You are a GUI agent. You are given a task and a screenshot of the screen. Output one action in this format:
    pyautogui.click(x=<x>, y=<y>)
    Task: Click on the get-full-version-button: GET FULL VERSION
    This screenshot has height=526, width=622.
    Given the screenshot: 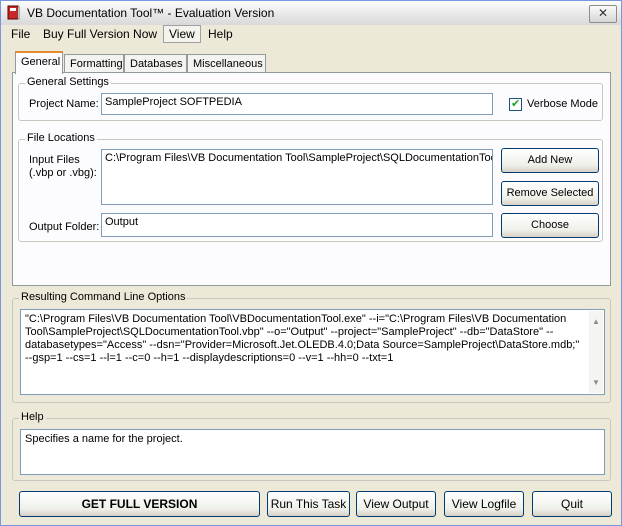 What is the action you would take?
    pyautogui.click(x=139, y=504)
    